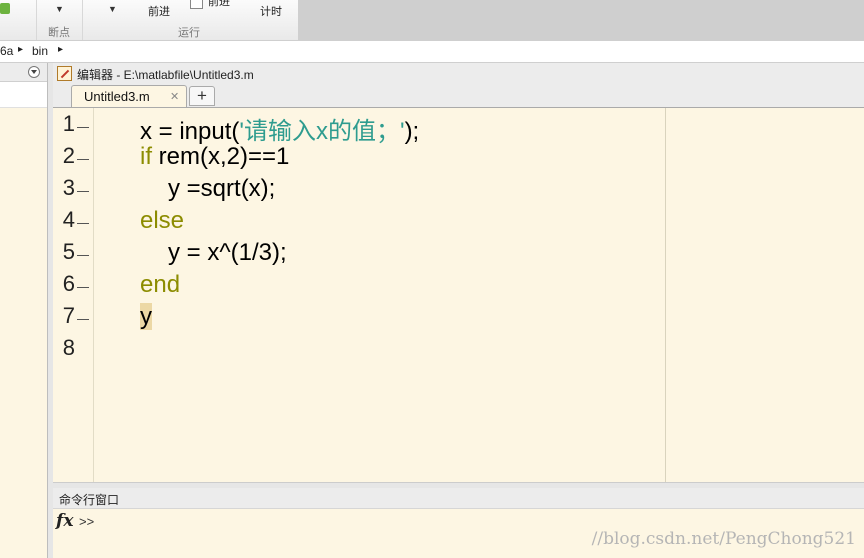 The width and height of the screenshot is (864, 558). Describe the element at coordinates (23, 95) in the screenshot. I see `folder-list-header` at that location.